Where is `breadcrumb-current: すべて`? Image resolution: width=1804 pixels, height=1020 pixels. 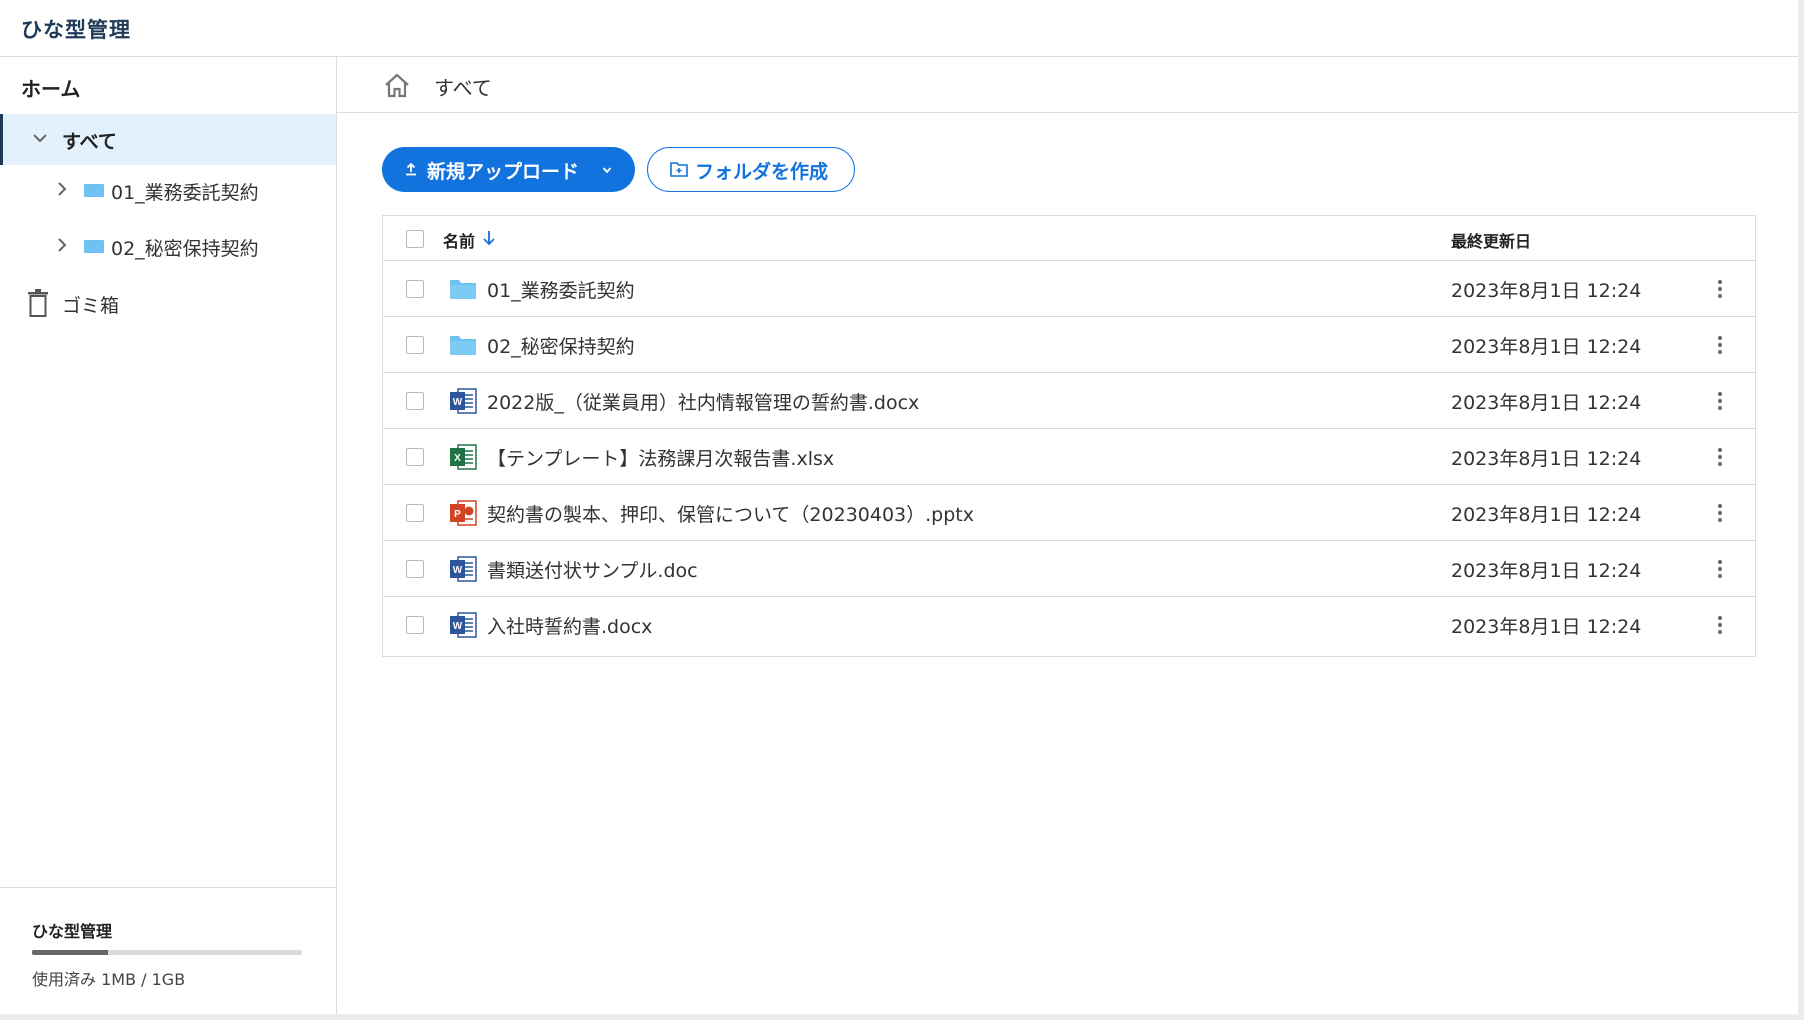 breadcrumb-current: すべて is located at coordinates (463, 88).